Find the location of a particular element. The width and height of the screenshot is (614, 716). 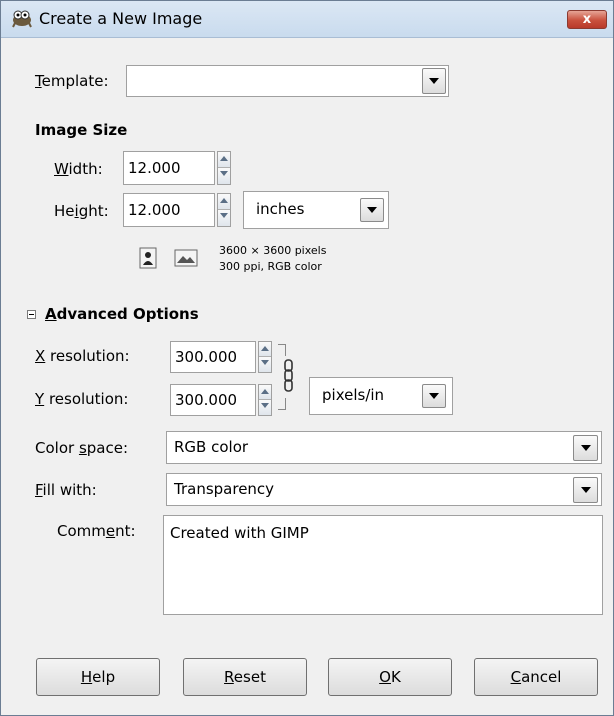

gimp-icon is located at coordinates (22, 19).